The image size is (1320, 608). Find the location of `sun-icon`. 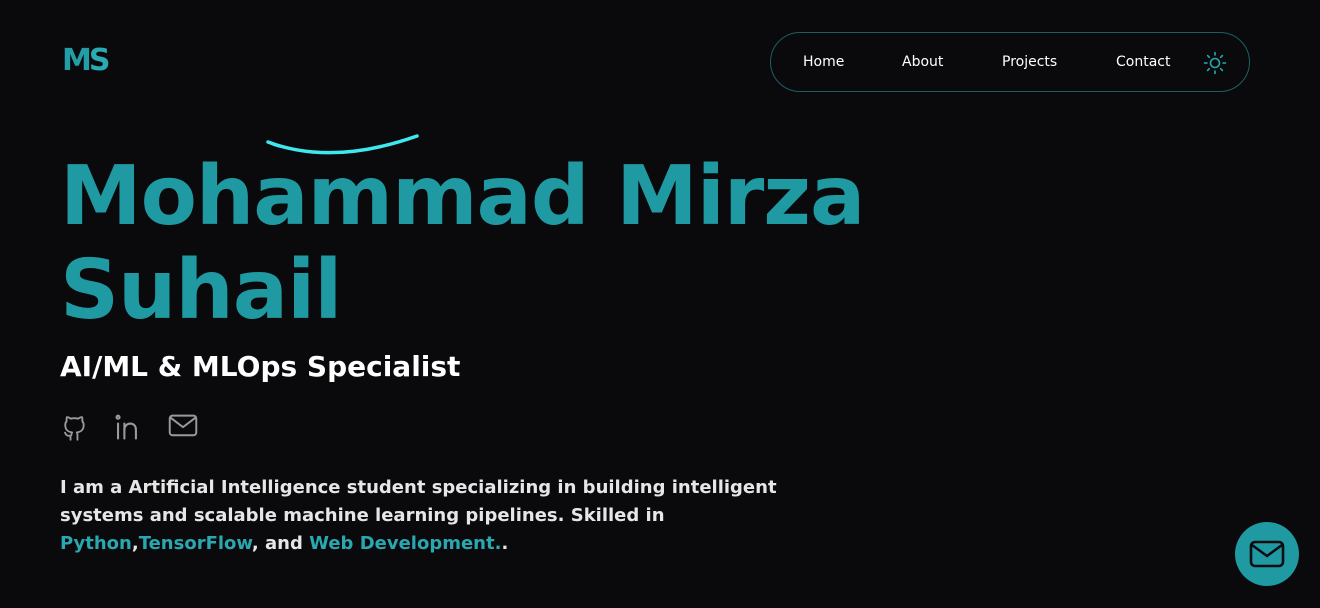

sun-icon is located at coordinates (1215, 63).